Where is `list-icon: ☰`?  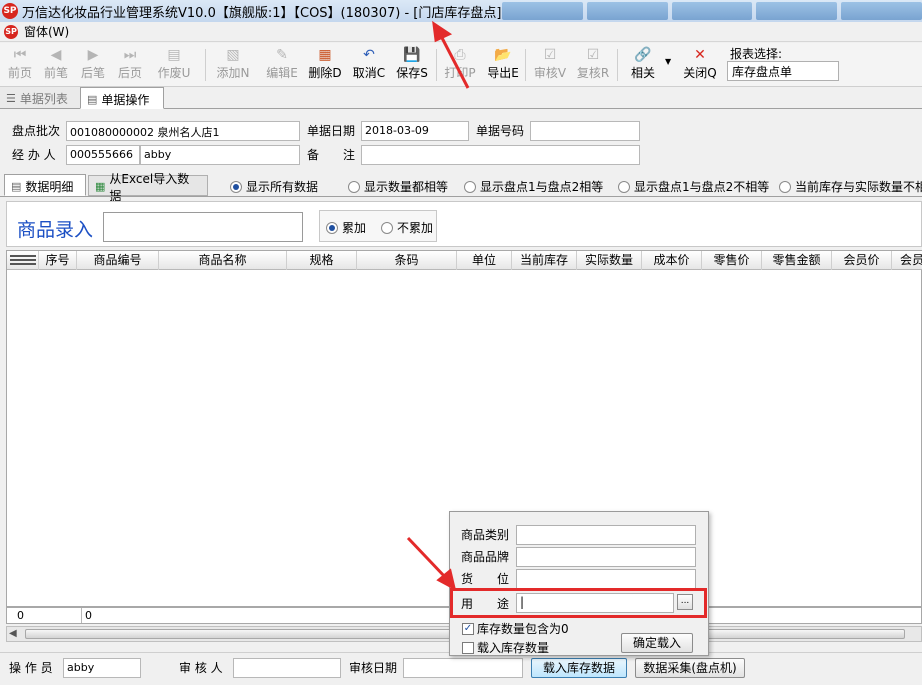
list-icon: ☰ is located at coordinates (11, 98).